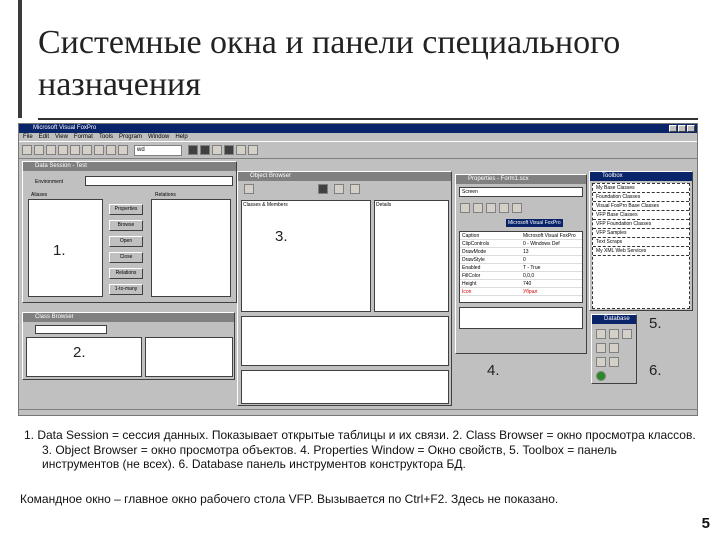  What do you see at coordinates (521, 276) in the screenshot?
I see `property-row: FillColor 0,0,0` at bounding box center [521, 276].